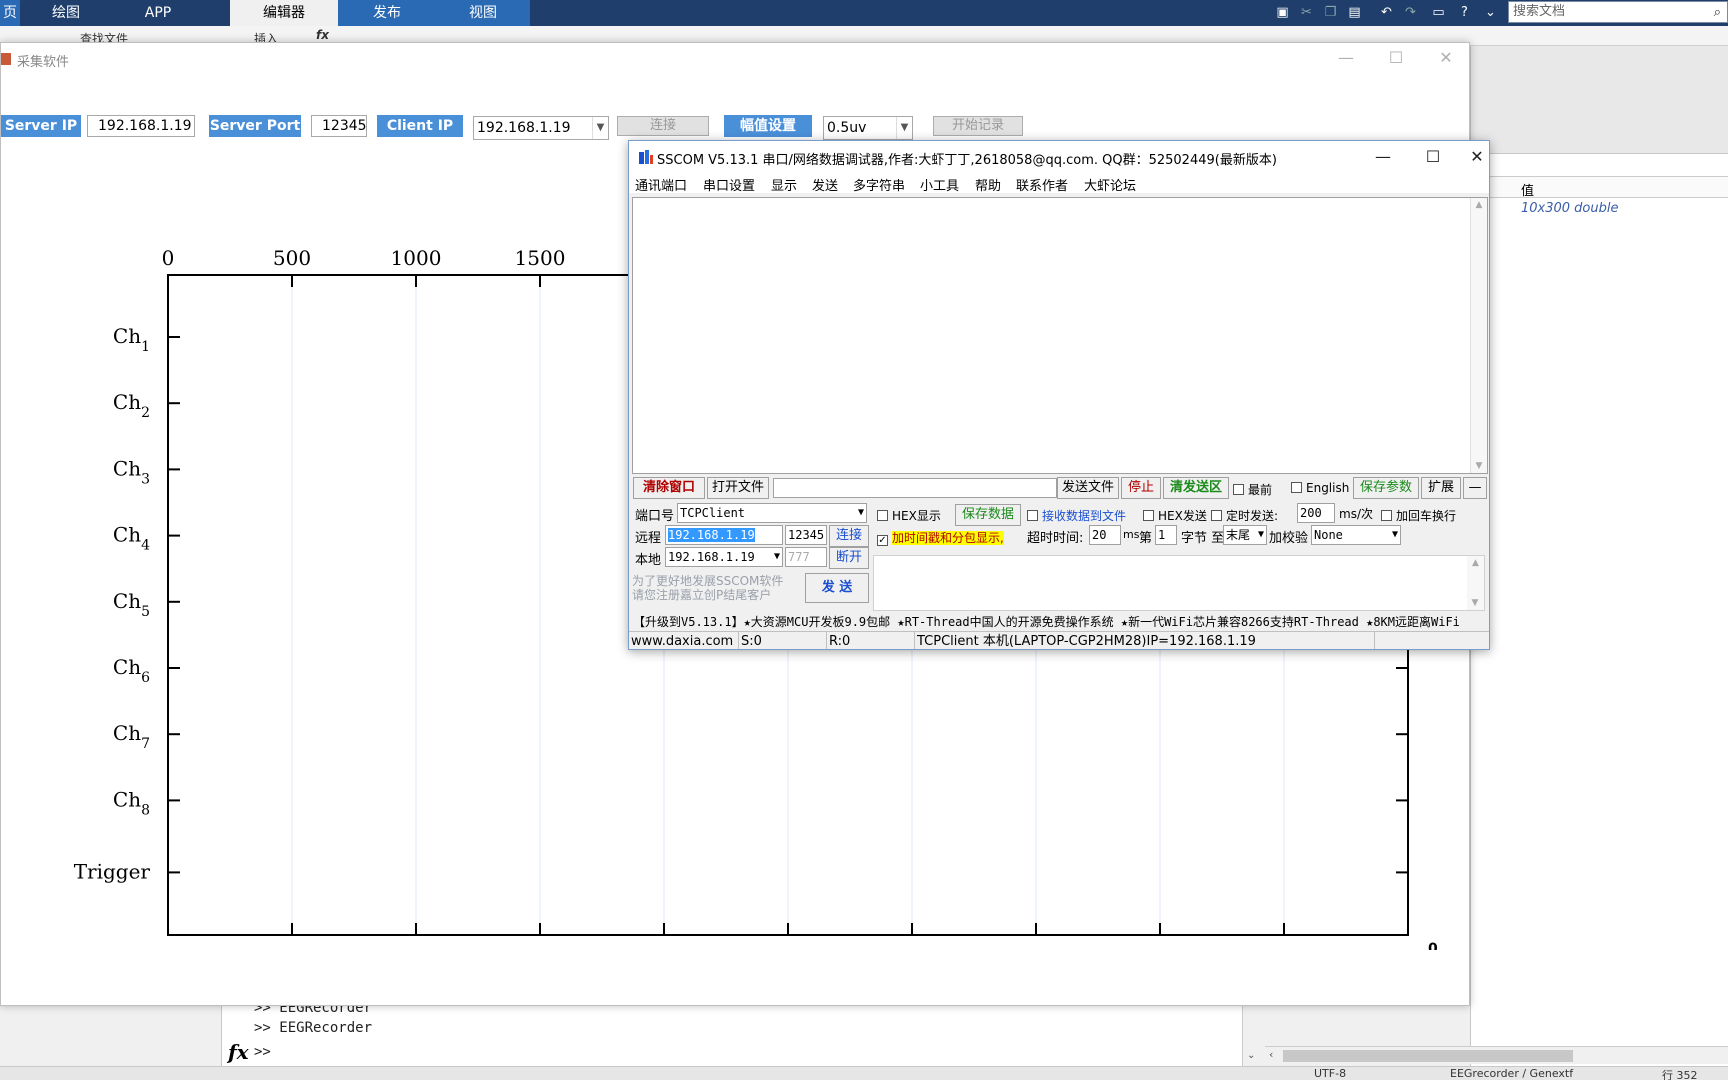 The image size is (1728, 1080). I want to click on timestamp-checkbox: ✓ 加时间戳和分包显示,, so click(940, 537).